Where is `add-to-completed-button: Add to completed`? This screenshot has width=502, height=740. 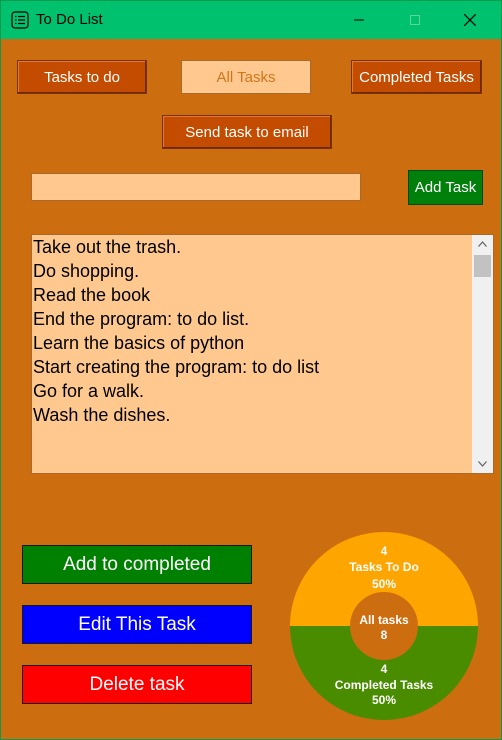
add-to-completed-button: Add to completed is located at coordinates (137, 564).